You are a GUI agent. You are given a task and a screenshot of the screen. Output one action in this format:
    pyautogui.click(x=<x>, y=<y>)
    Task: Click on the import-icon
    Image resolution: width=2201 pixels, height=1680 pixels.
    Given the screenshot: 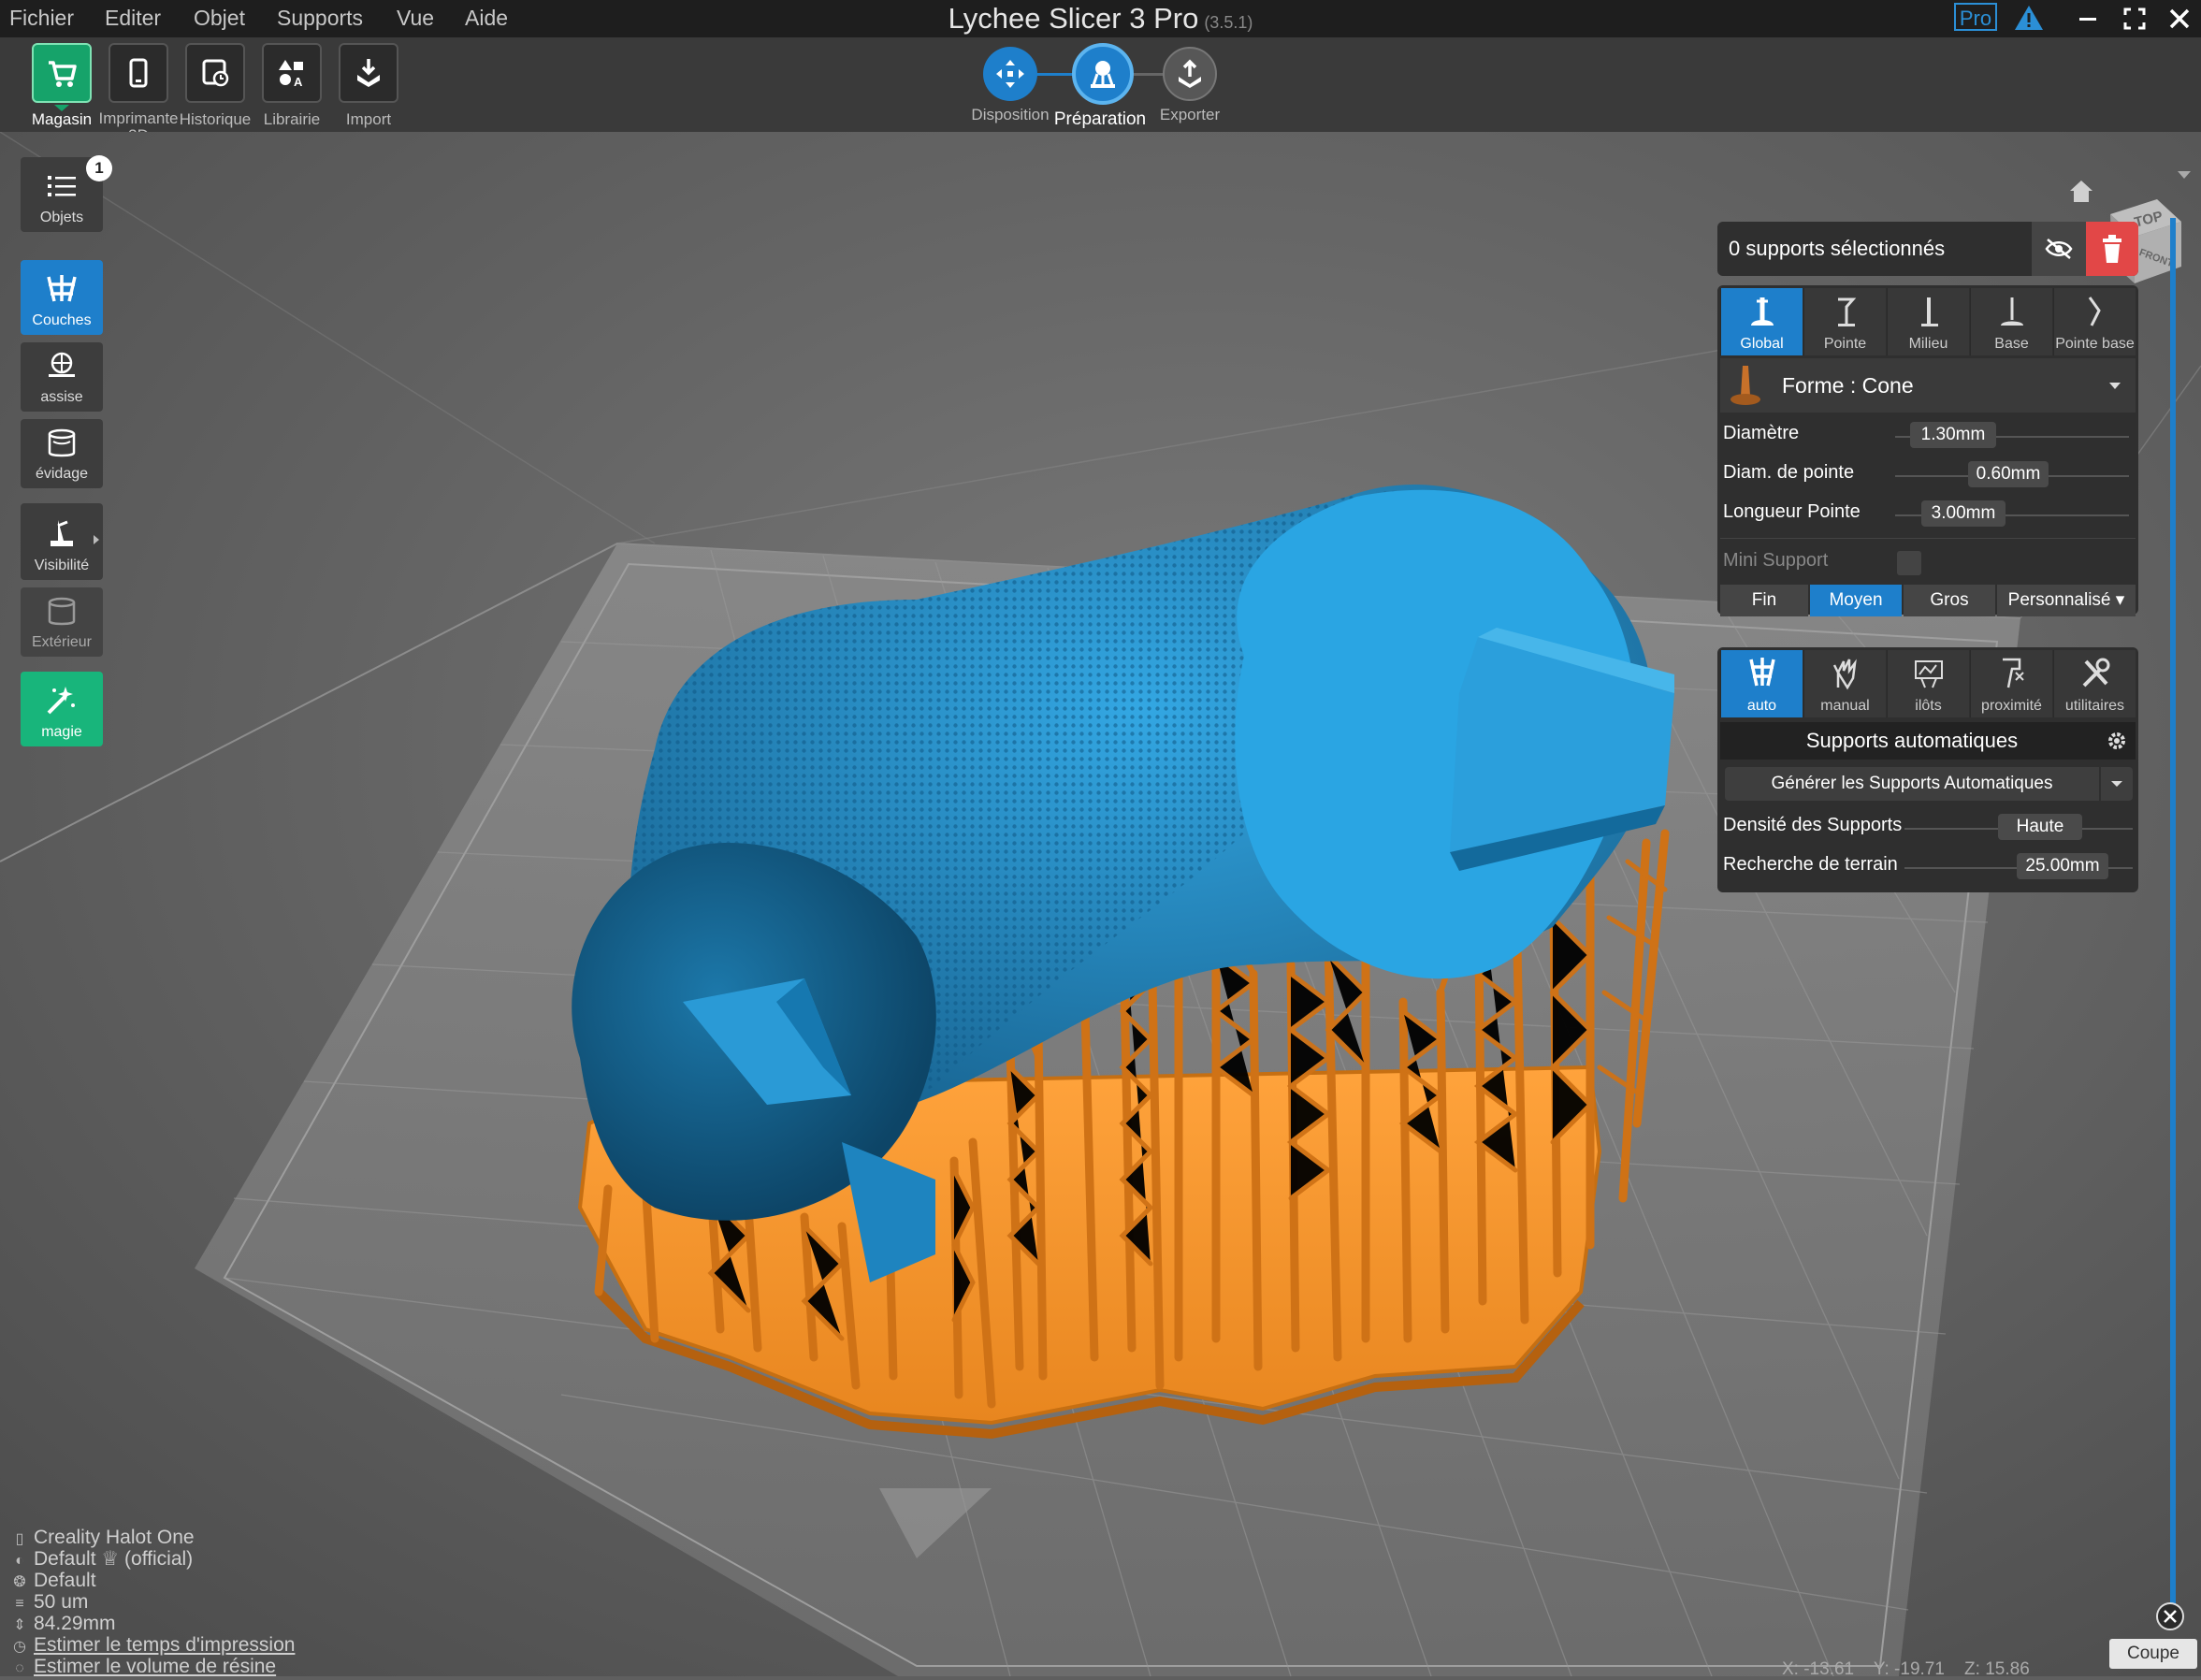 What is the action you would take?
    pyautogui.click(x=369, y=73)
    